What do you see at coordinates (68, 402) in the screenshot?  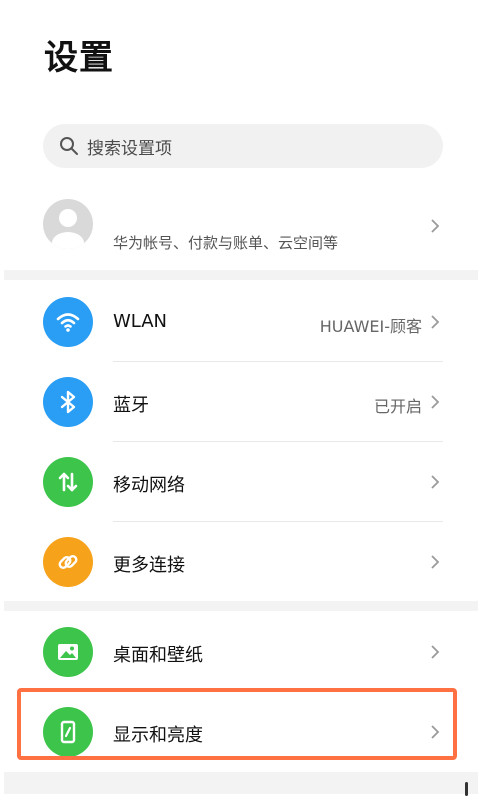 I see `bluetooth-icon` at bounding box center [68, 402].